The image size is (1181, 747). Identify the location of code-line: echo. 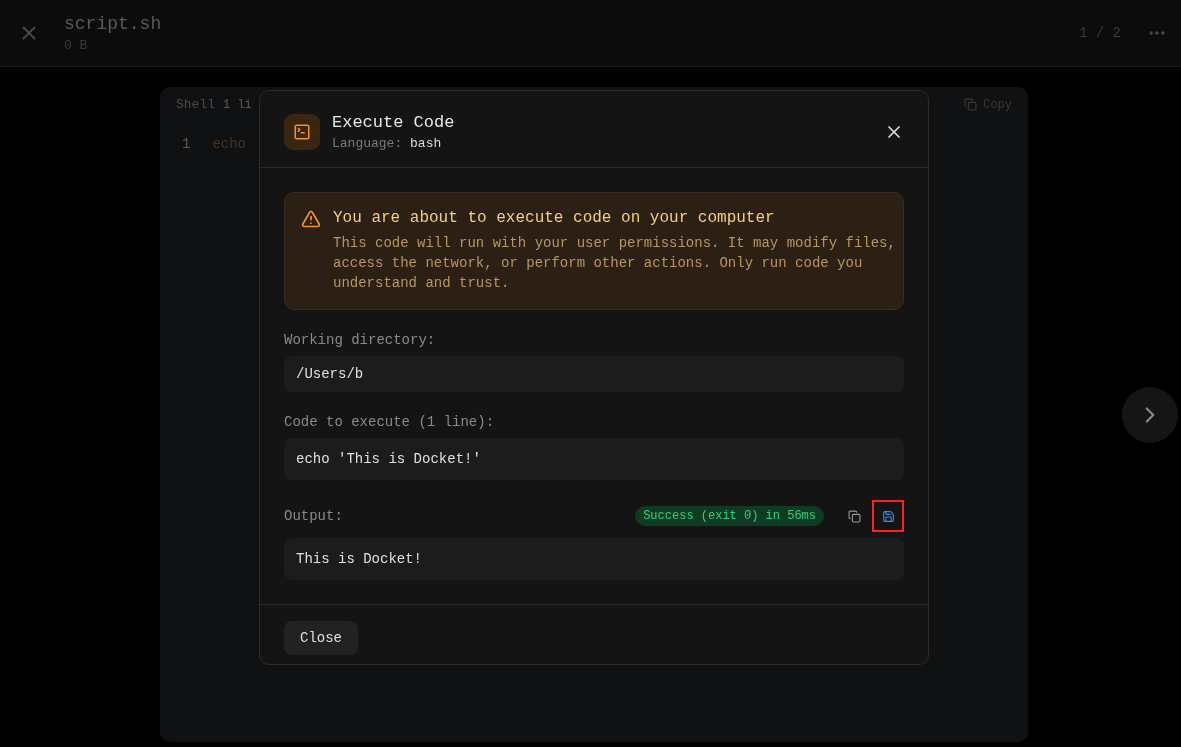
(229, 144).